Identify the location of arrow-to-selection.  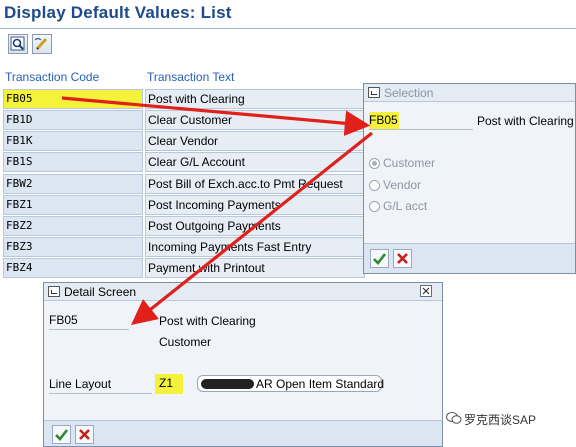
(216, 116).